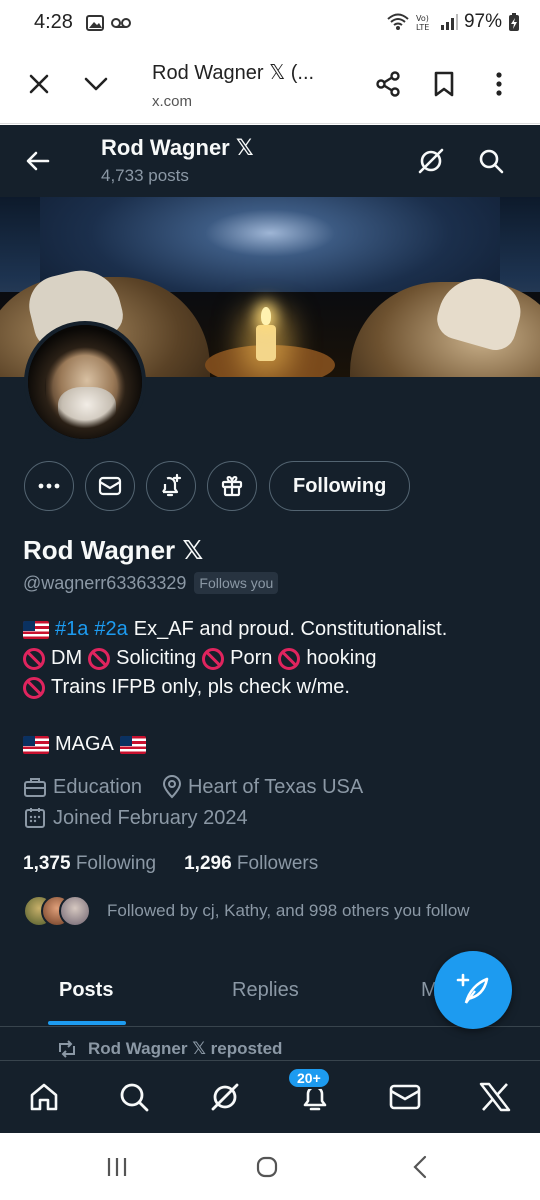  Describe the element at coordinates (473, 990) in the screenshot. I see `compose-post-button` at that location.